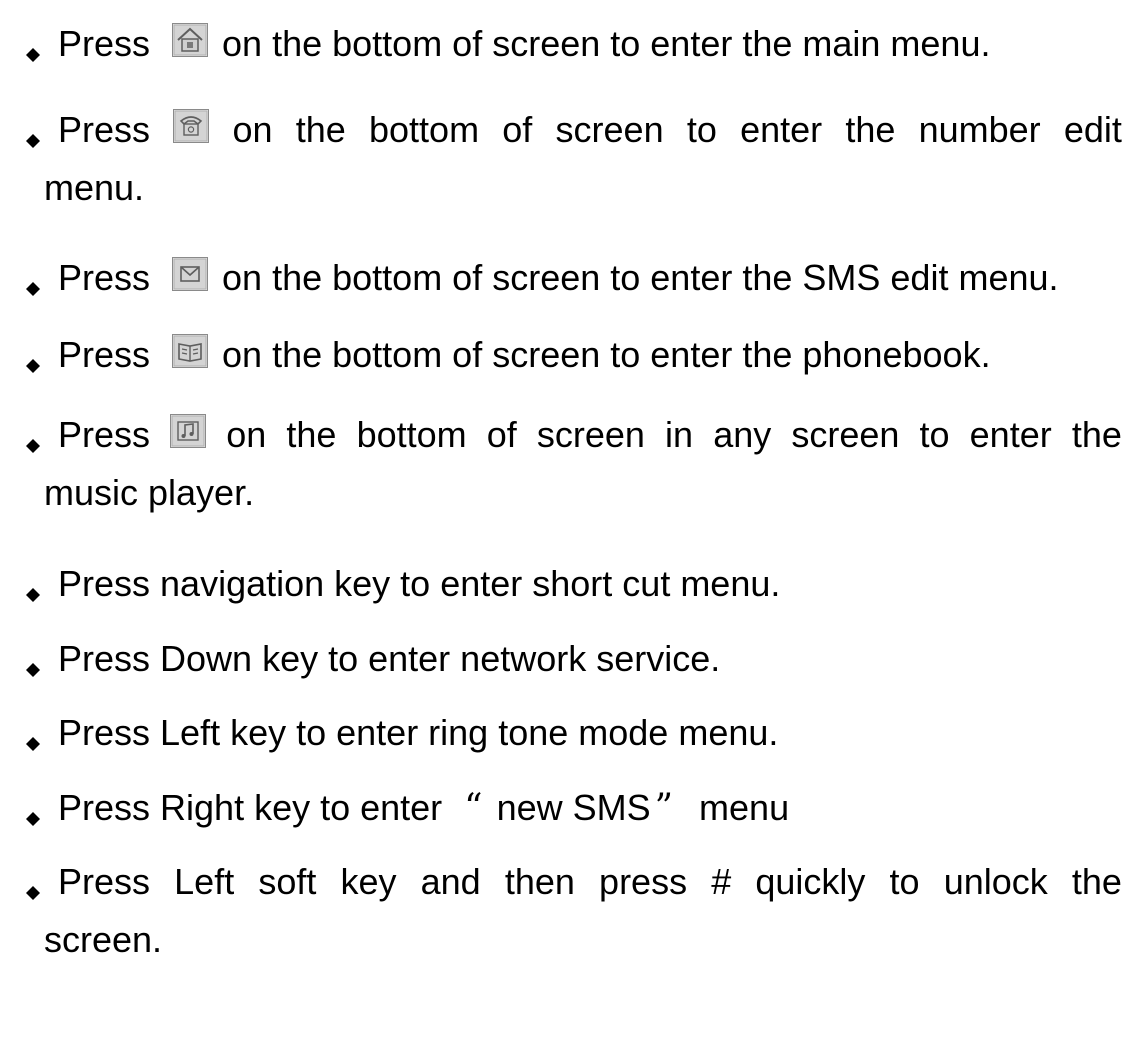  I want to click on item-text-continued: screen., so click(103, 939).